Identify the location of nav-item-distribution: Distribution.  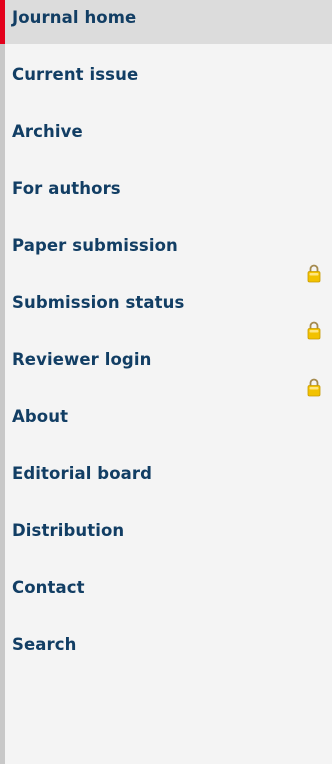
(168, 528).